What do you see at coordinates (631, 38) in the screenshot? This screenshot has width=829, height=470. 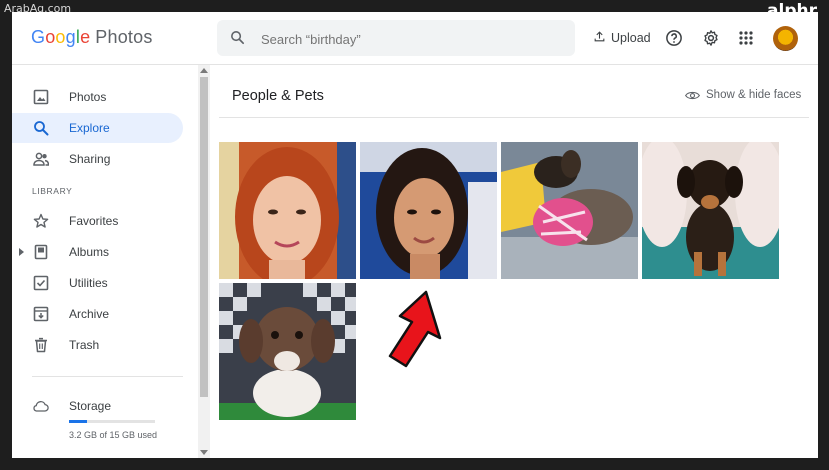 I see `upload-label: Upload` at bounding box center [631, 38].